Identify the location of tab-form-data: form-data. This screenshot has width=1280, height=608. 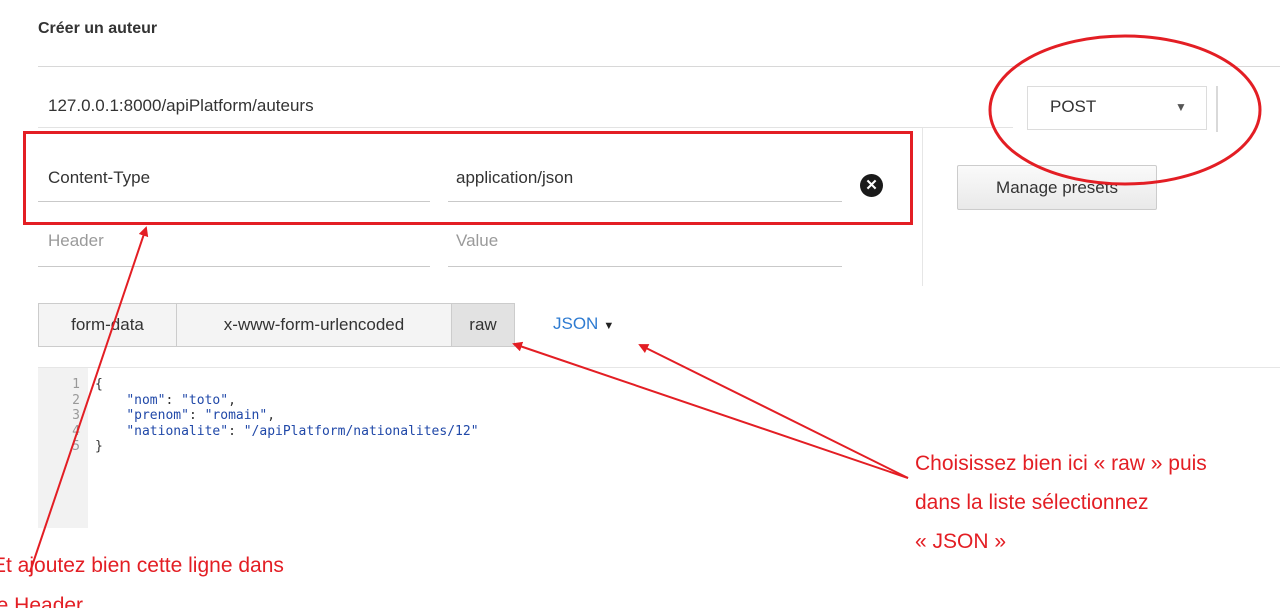
(107, 325).